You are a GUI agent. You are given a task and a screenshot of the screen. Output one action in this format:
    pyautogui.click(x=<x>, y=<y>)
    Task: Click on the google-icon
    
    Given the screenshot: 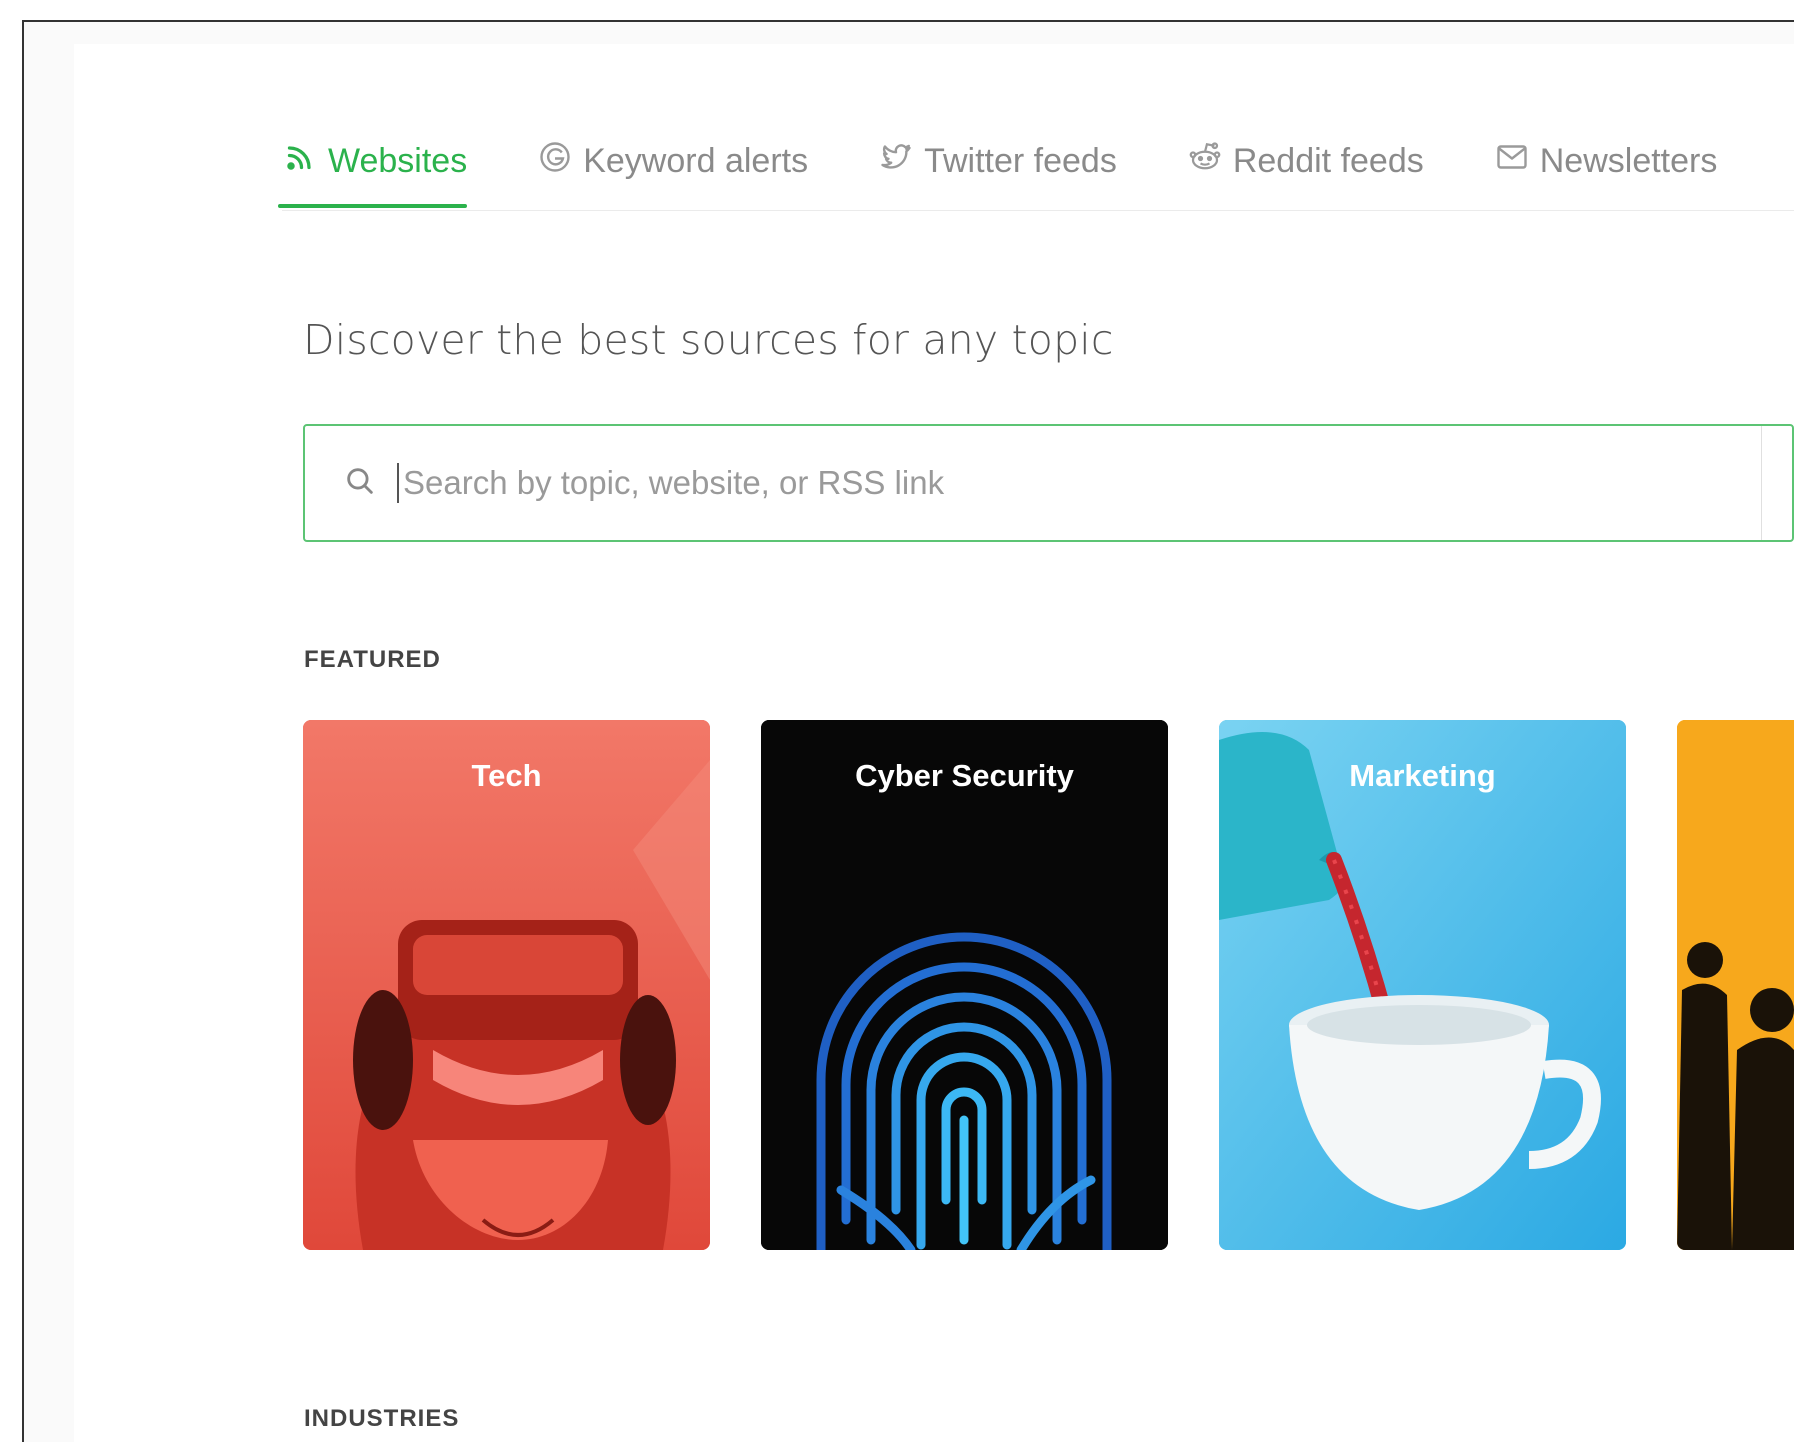 What is the action you would take?
    pyautogui.click(x=555, y=161)
    